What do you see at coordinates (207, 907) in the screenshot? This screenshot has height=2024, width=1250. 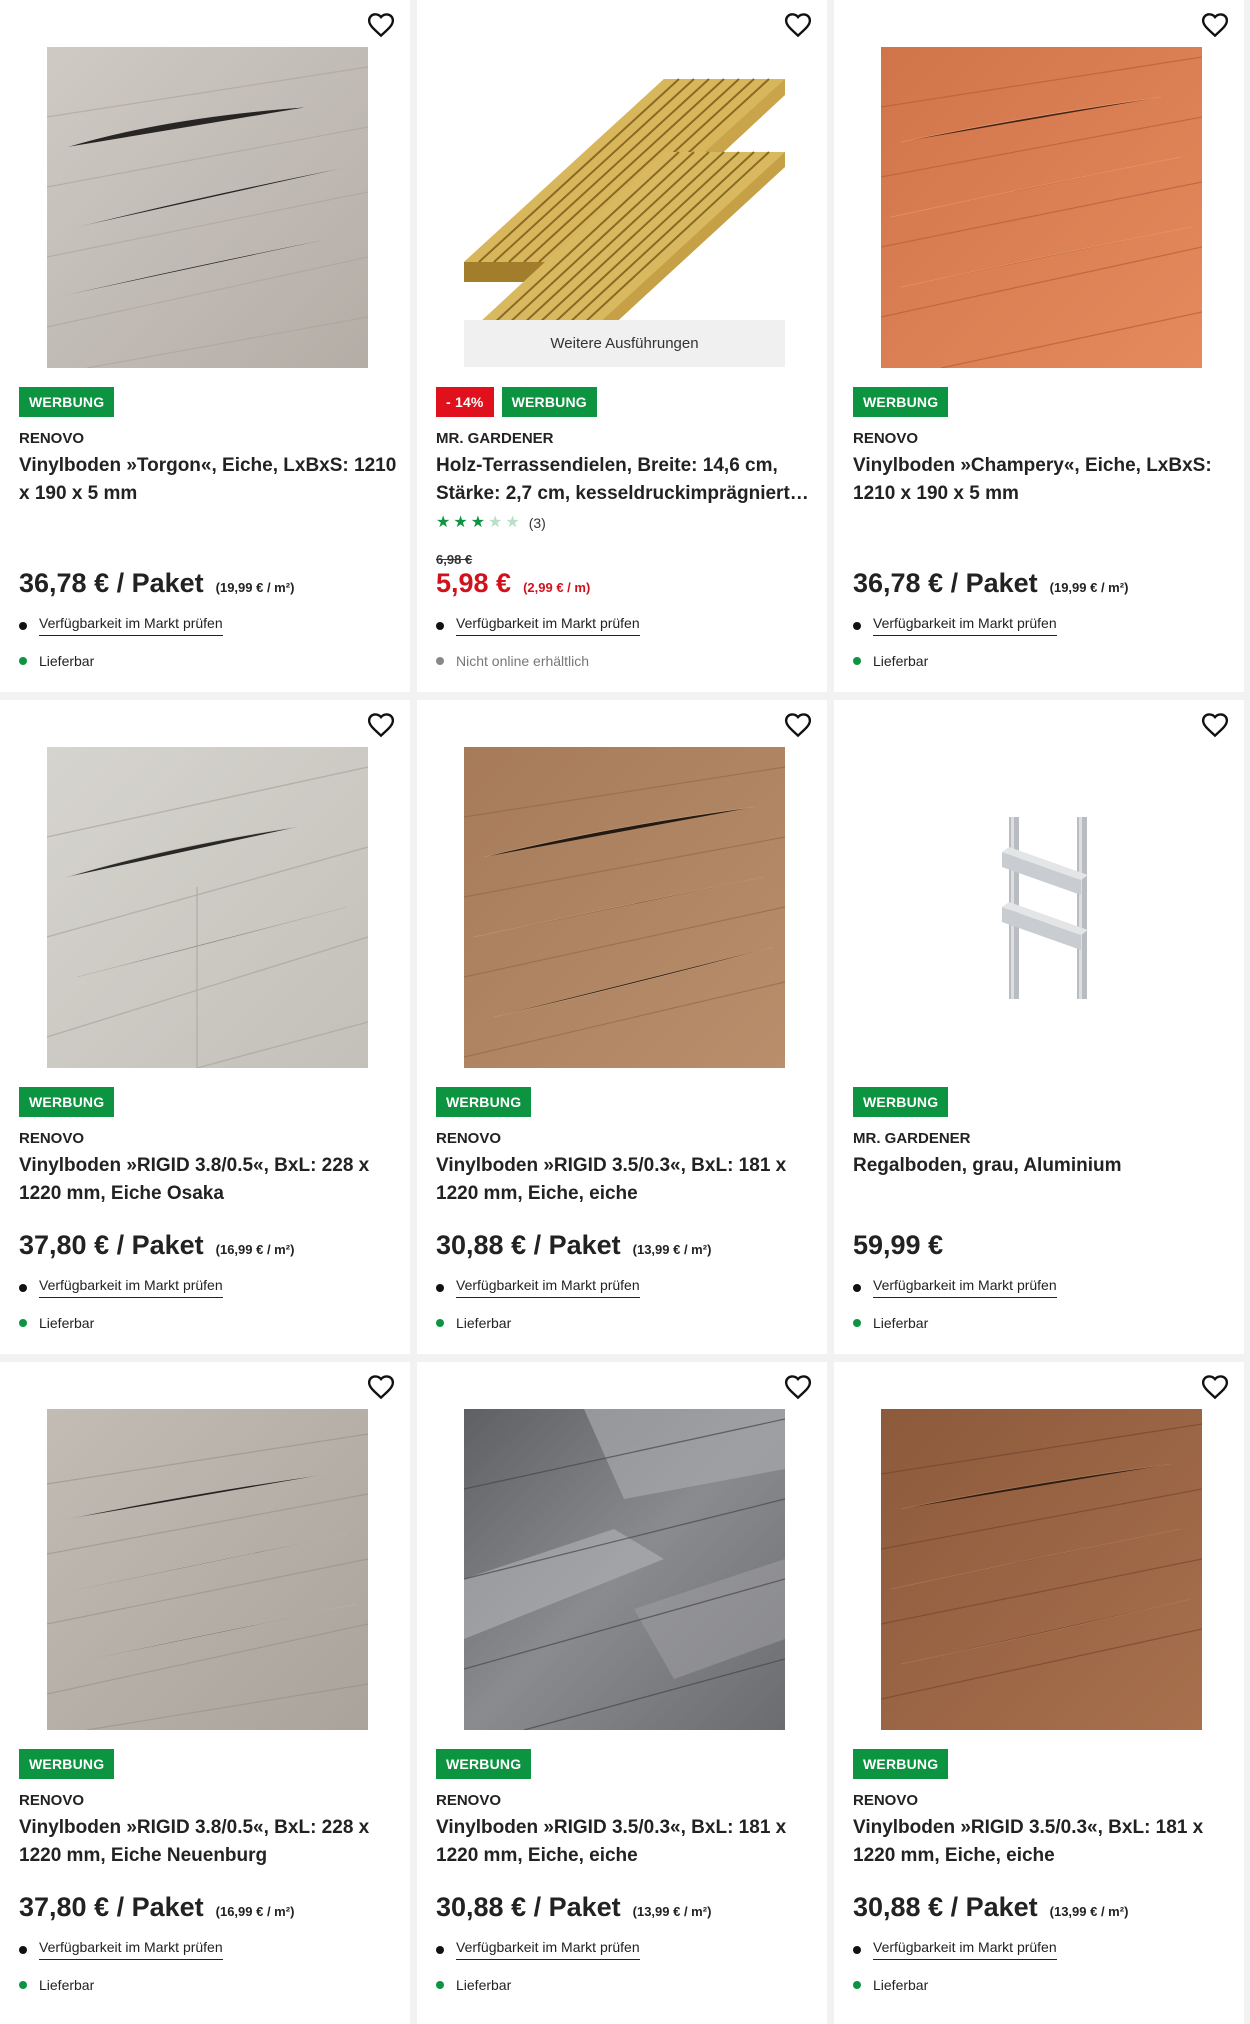 I see `product-image-pale-grey-oak-floor` at bounding box center [207, 907].